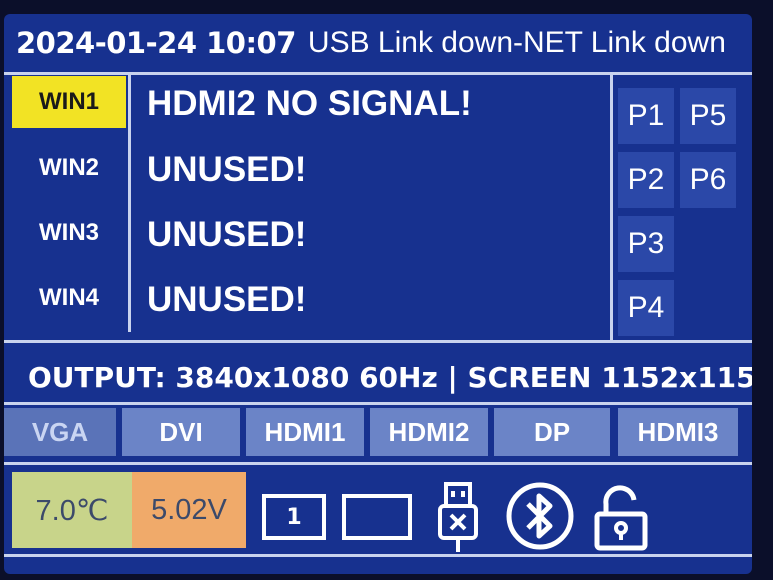 The image size is (773, 580). What do you see at coordinates (429, 432) in the screenshot?
I see `input-hdmi2: HDMI2` at bounding box center [429, 432].